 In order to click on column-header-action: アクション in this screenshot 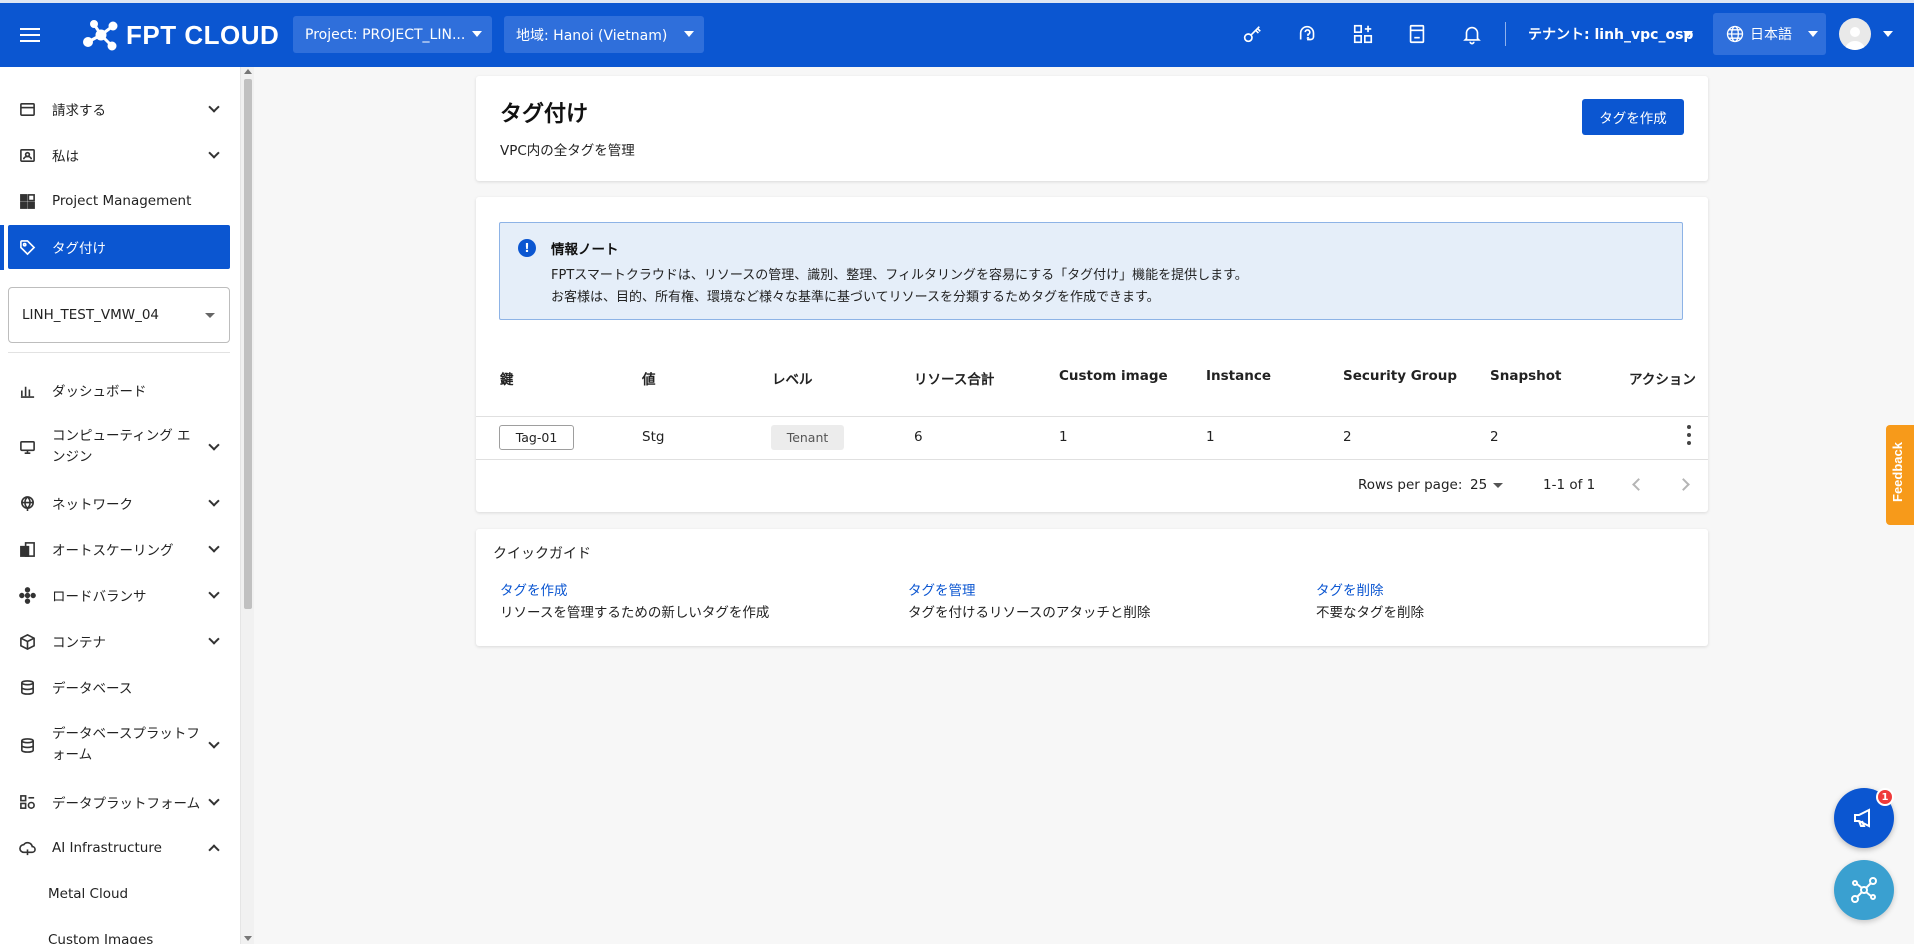, I will do `click(1662, 380)`.